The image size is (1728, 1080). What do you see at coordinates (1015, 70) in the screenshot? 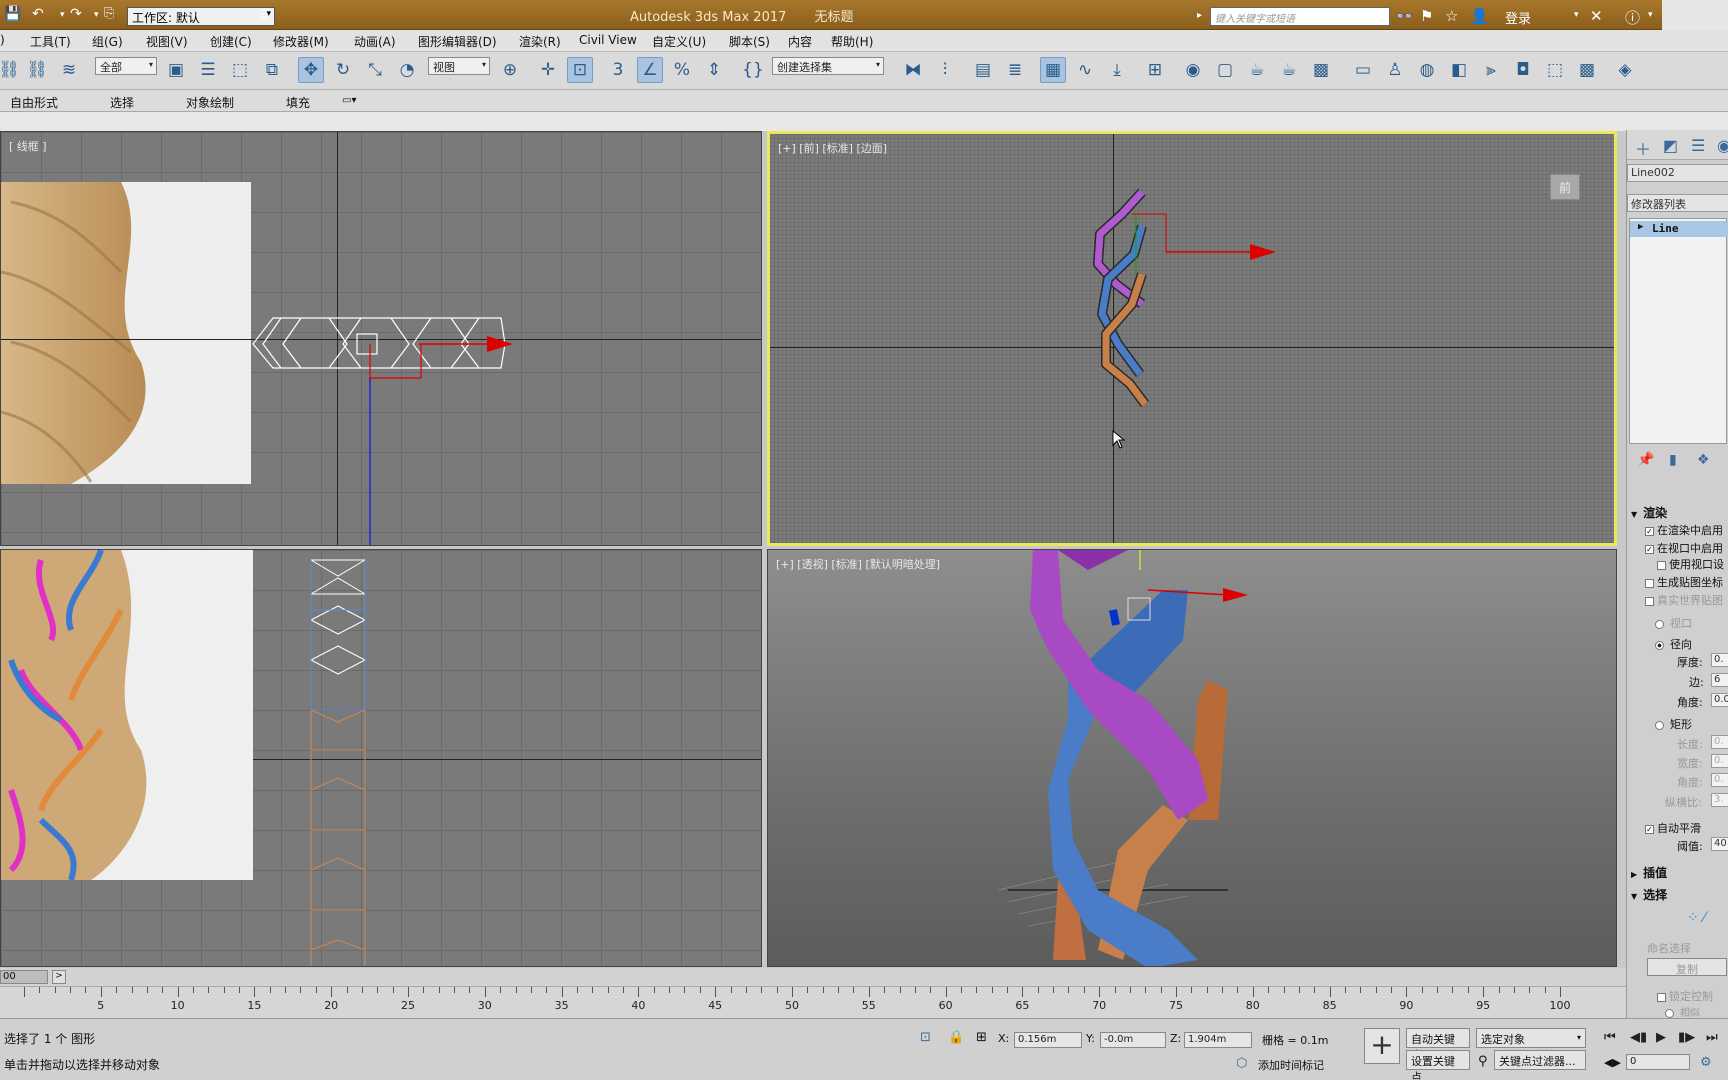
I see `layer-explorer-icon: ≣` at bounding box center [1015, 70].